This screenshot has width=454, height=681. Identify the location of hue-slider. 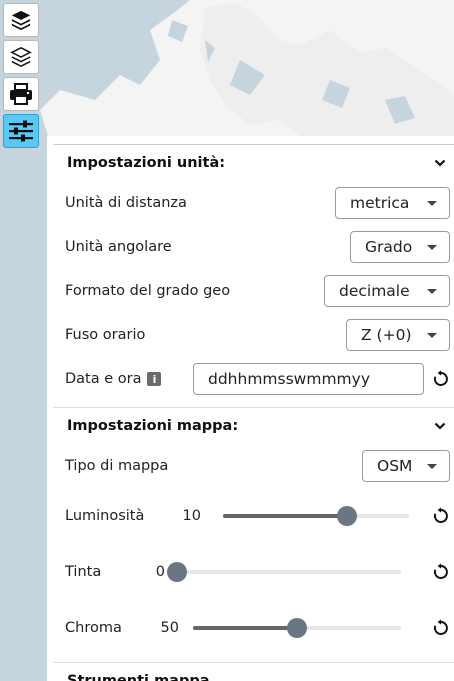
(284, 572).